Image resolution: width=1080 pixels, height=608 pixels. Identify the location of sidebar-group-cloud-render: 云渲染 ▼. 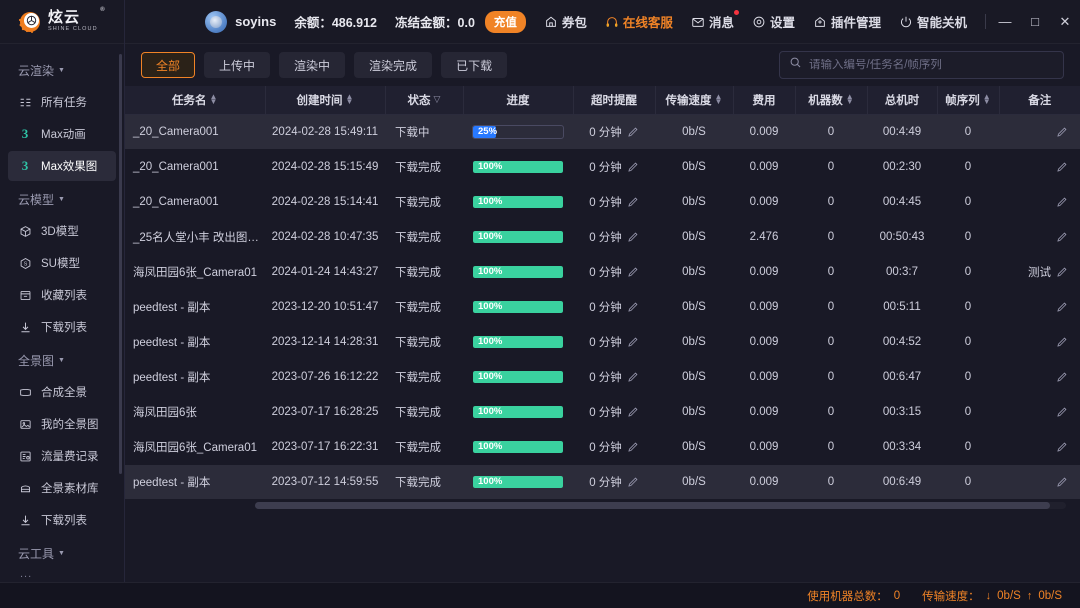
(62, 69).